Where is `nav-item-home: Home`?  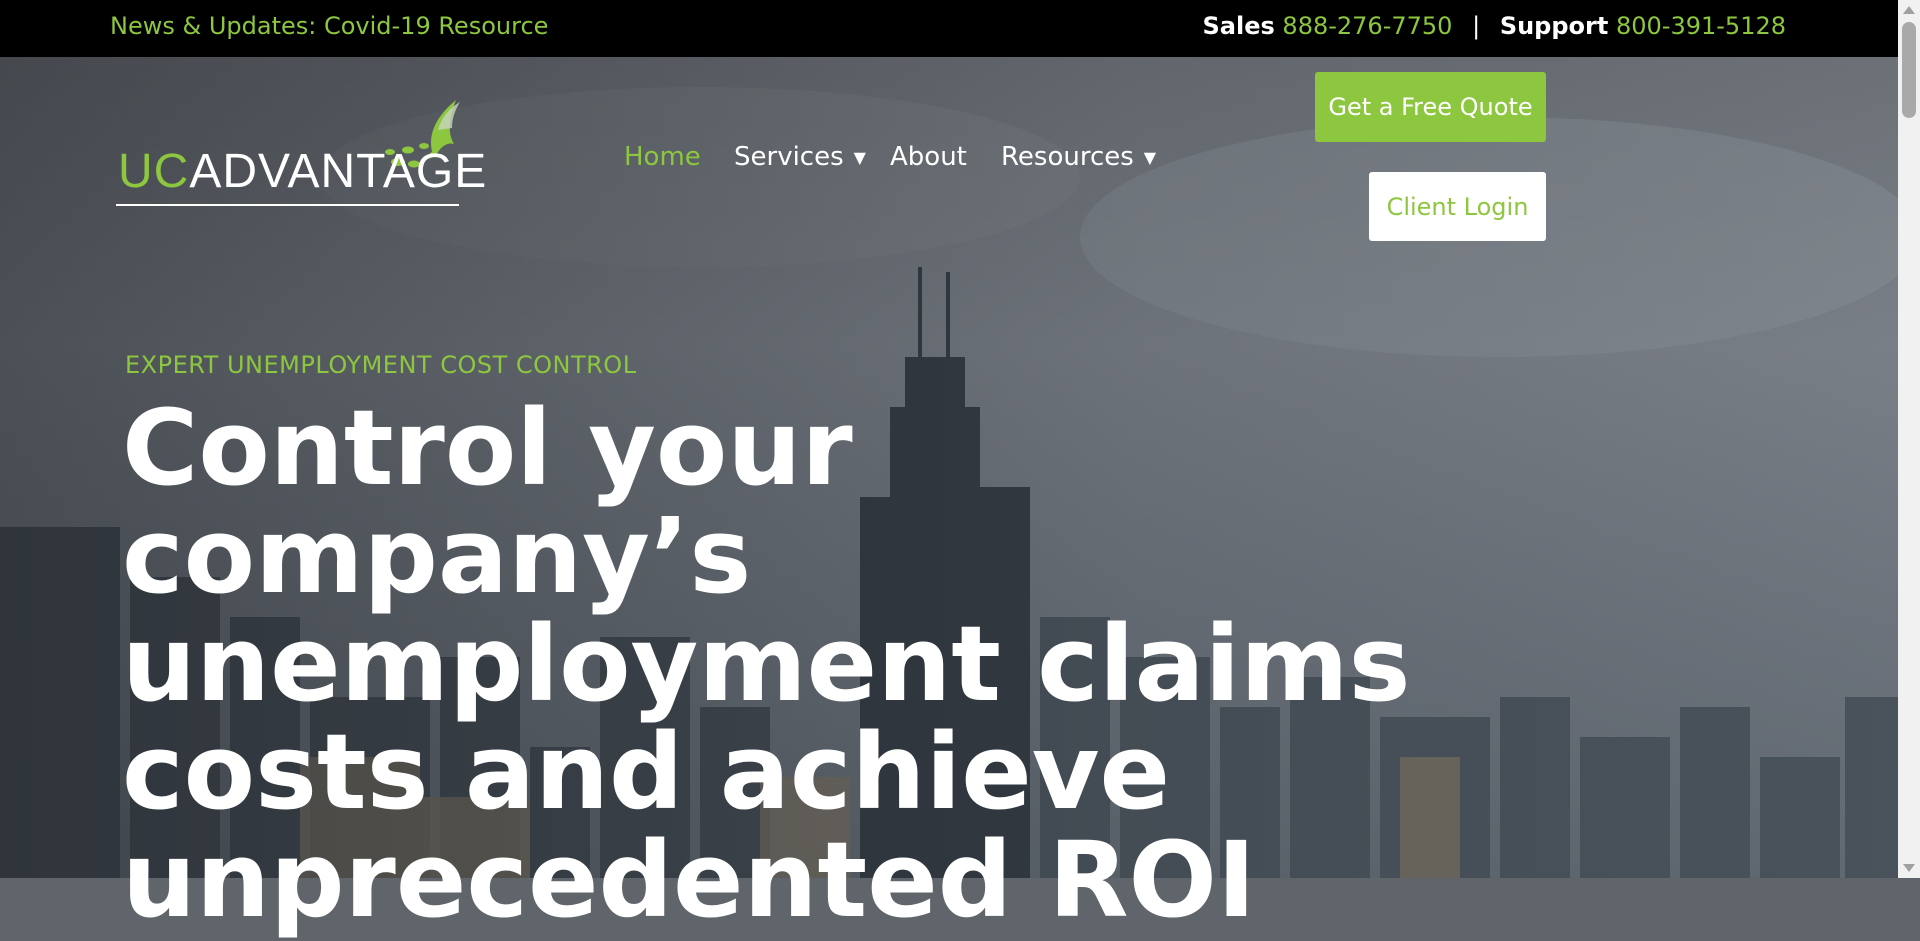 nav-item-home: Home is located at coordinates (662, 157).